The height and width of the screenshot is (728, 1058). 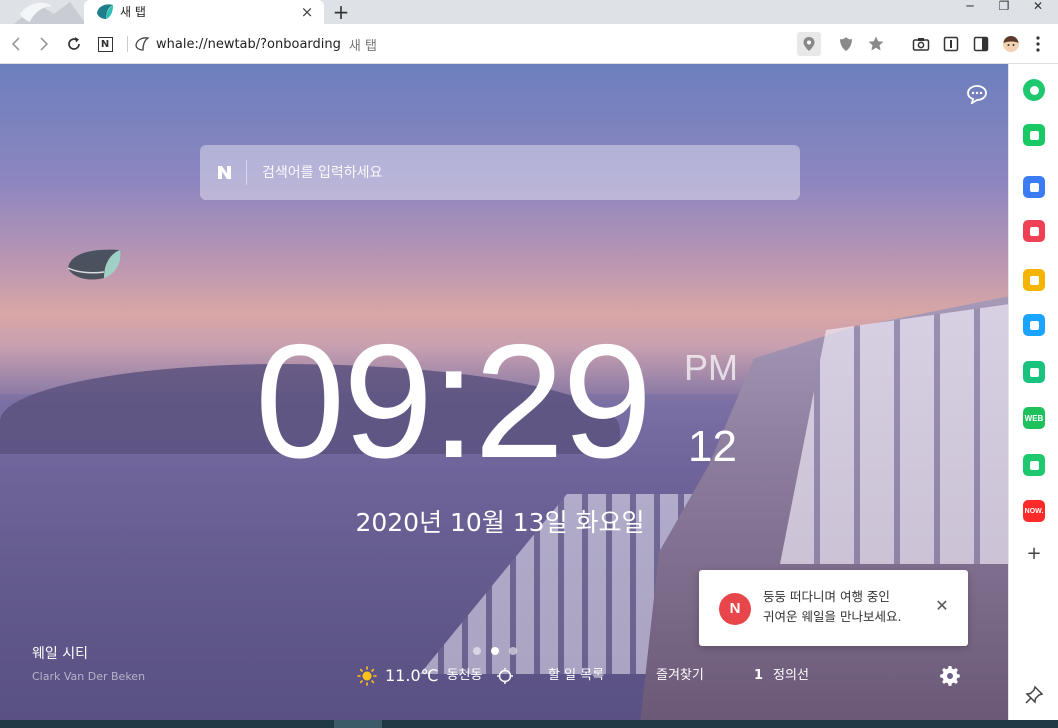 What do you see at coordinates (248, 44) in the screenshot?
I see `url-text: whale://newtab/?onboarding` at bounding box center [248, 44].